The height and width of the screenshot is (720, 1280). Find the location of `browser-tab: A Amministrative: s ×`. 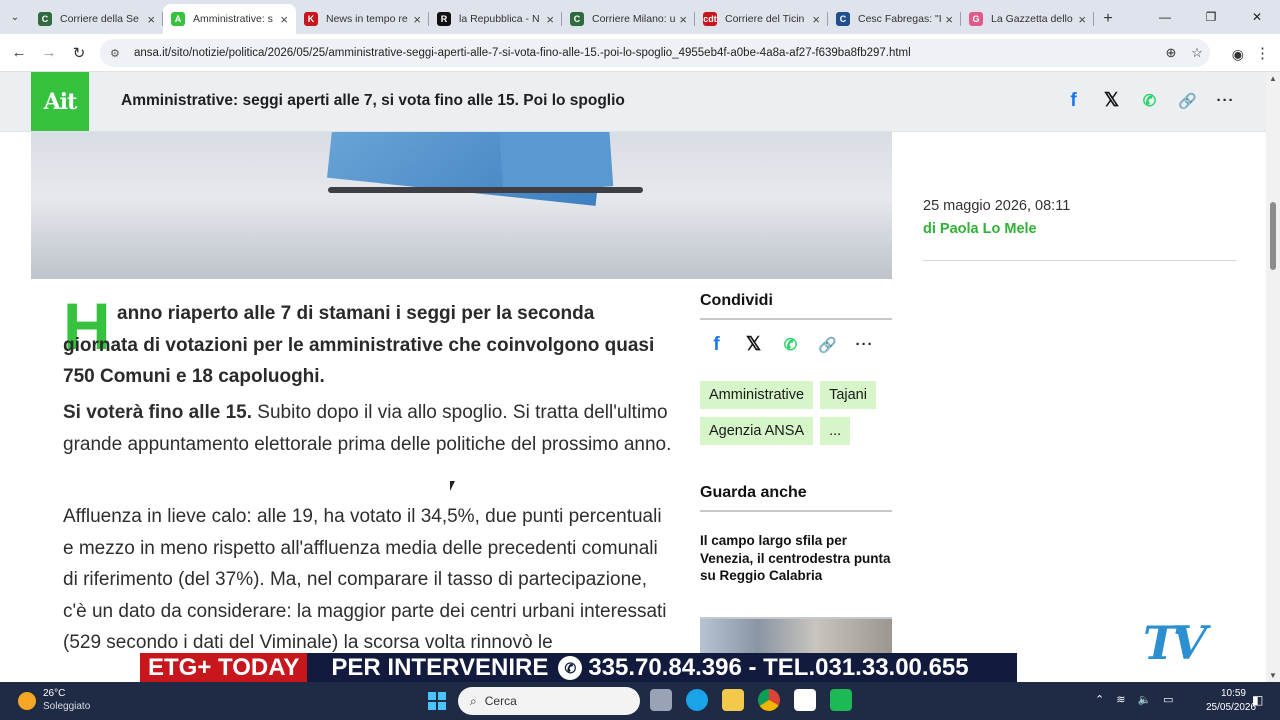

browser-tab: A Amministrative: s × is located at coordinates (229, 19).